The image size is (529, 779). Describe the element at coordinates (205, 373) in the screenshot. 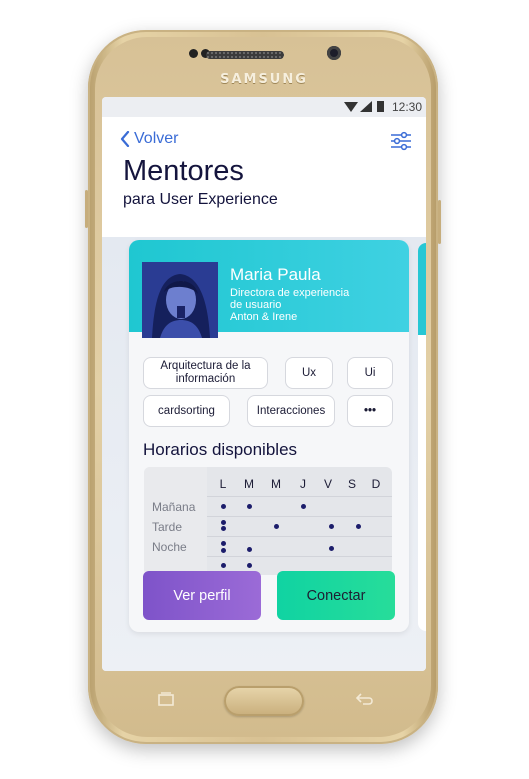

I see `tag-arquitectura: Arquitectura de la información` at that location.